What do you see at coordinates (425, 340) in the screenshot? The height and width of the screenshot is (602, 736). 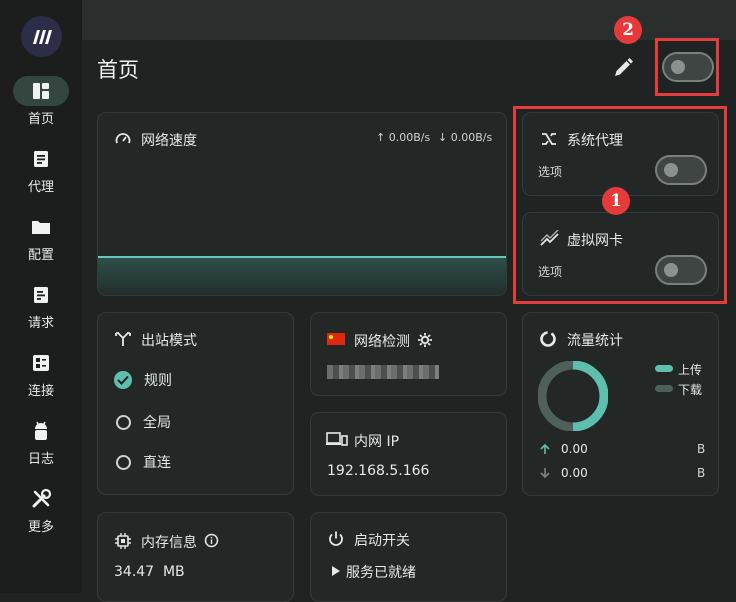 I see `settings-icon` at bounding box center [425, 340].